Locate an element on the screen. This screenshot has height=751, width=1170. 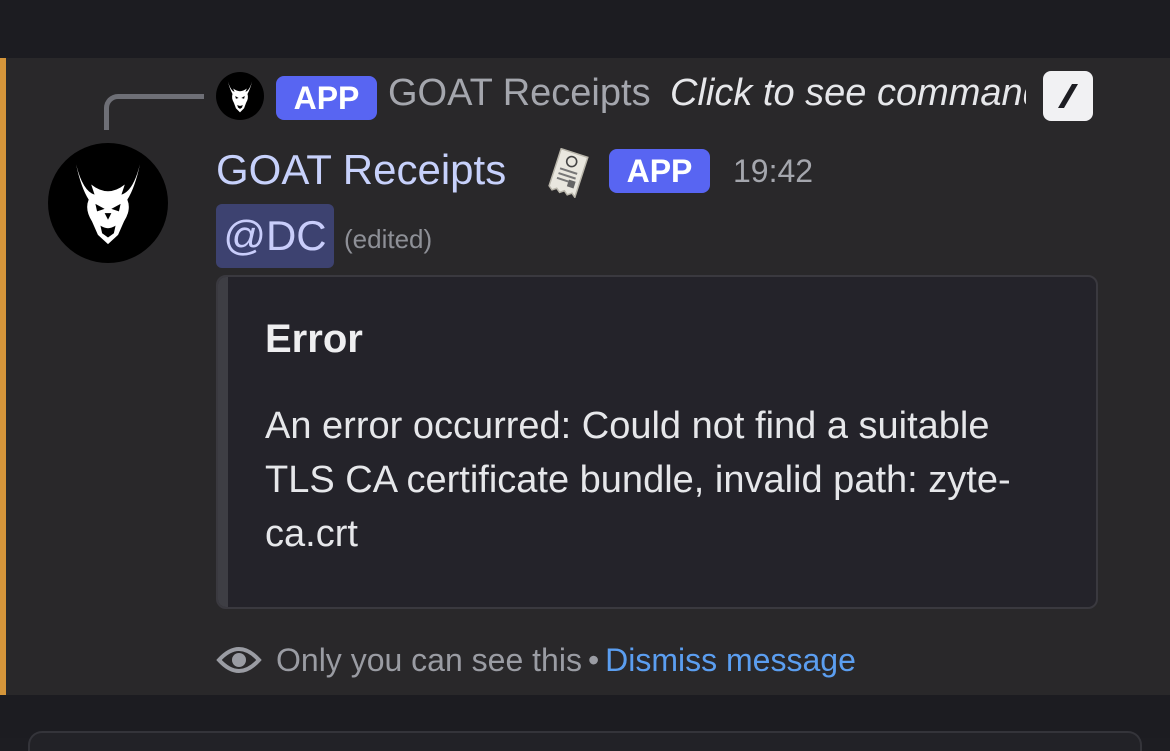
embed-title: Error is located at coordinates (314, 339).